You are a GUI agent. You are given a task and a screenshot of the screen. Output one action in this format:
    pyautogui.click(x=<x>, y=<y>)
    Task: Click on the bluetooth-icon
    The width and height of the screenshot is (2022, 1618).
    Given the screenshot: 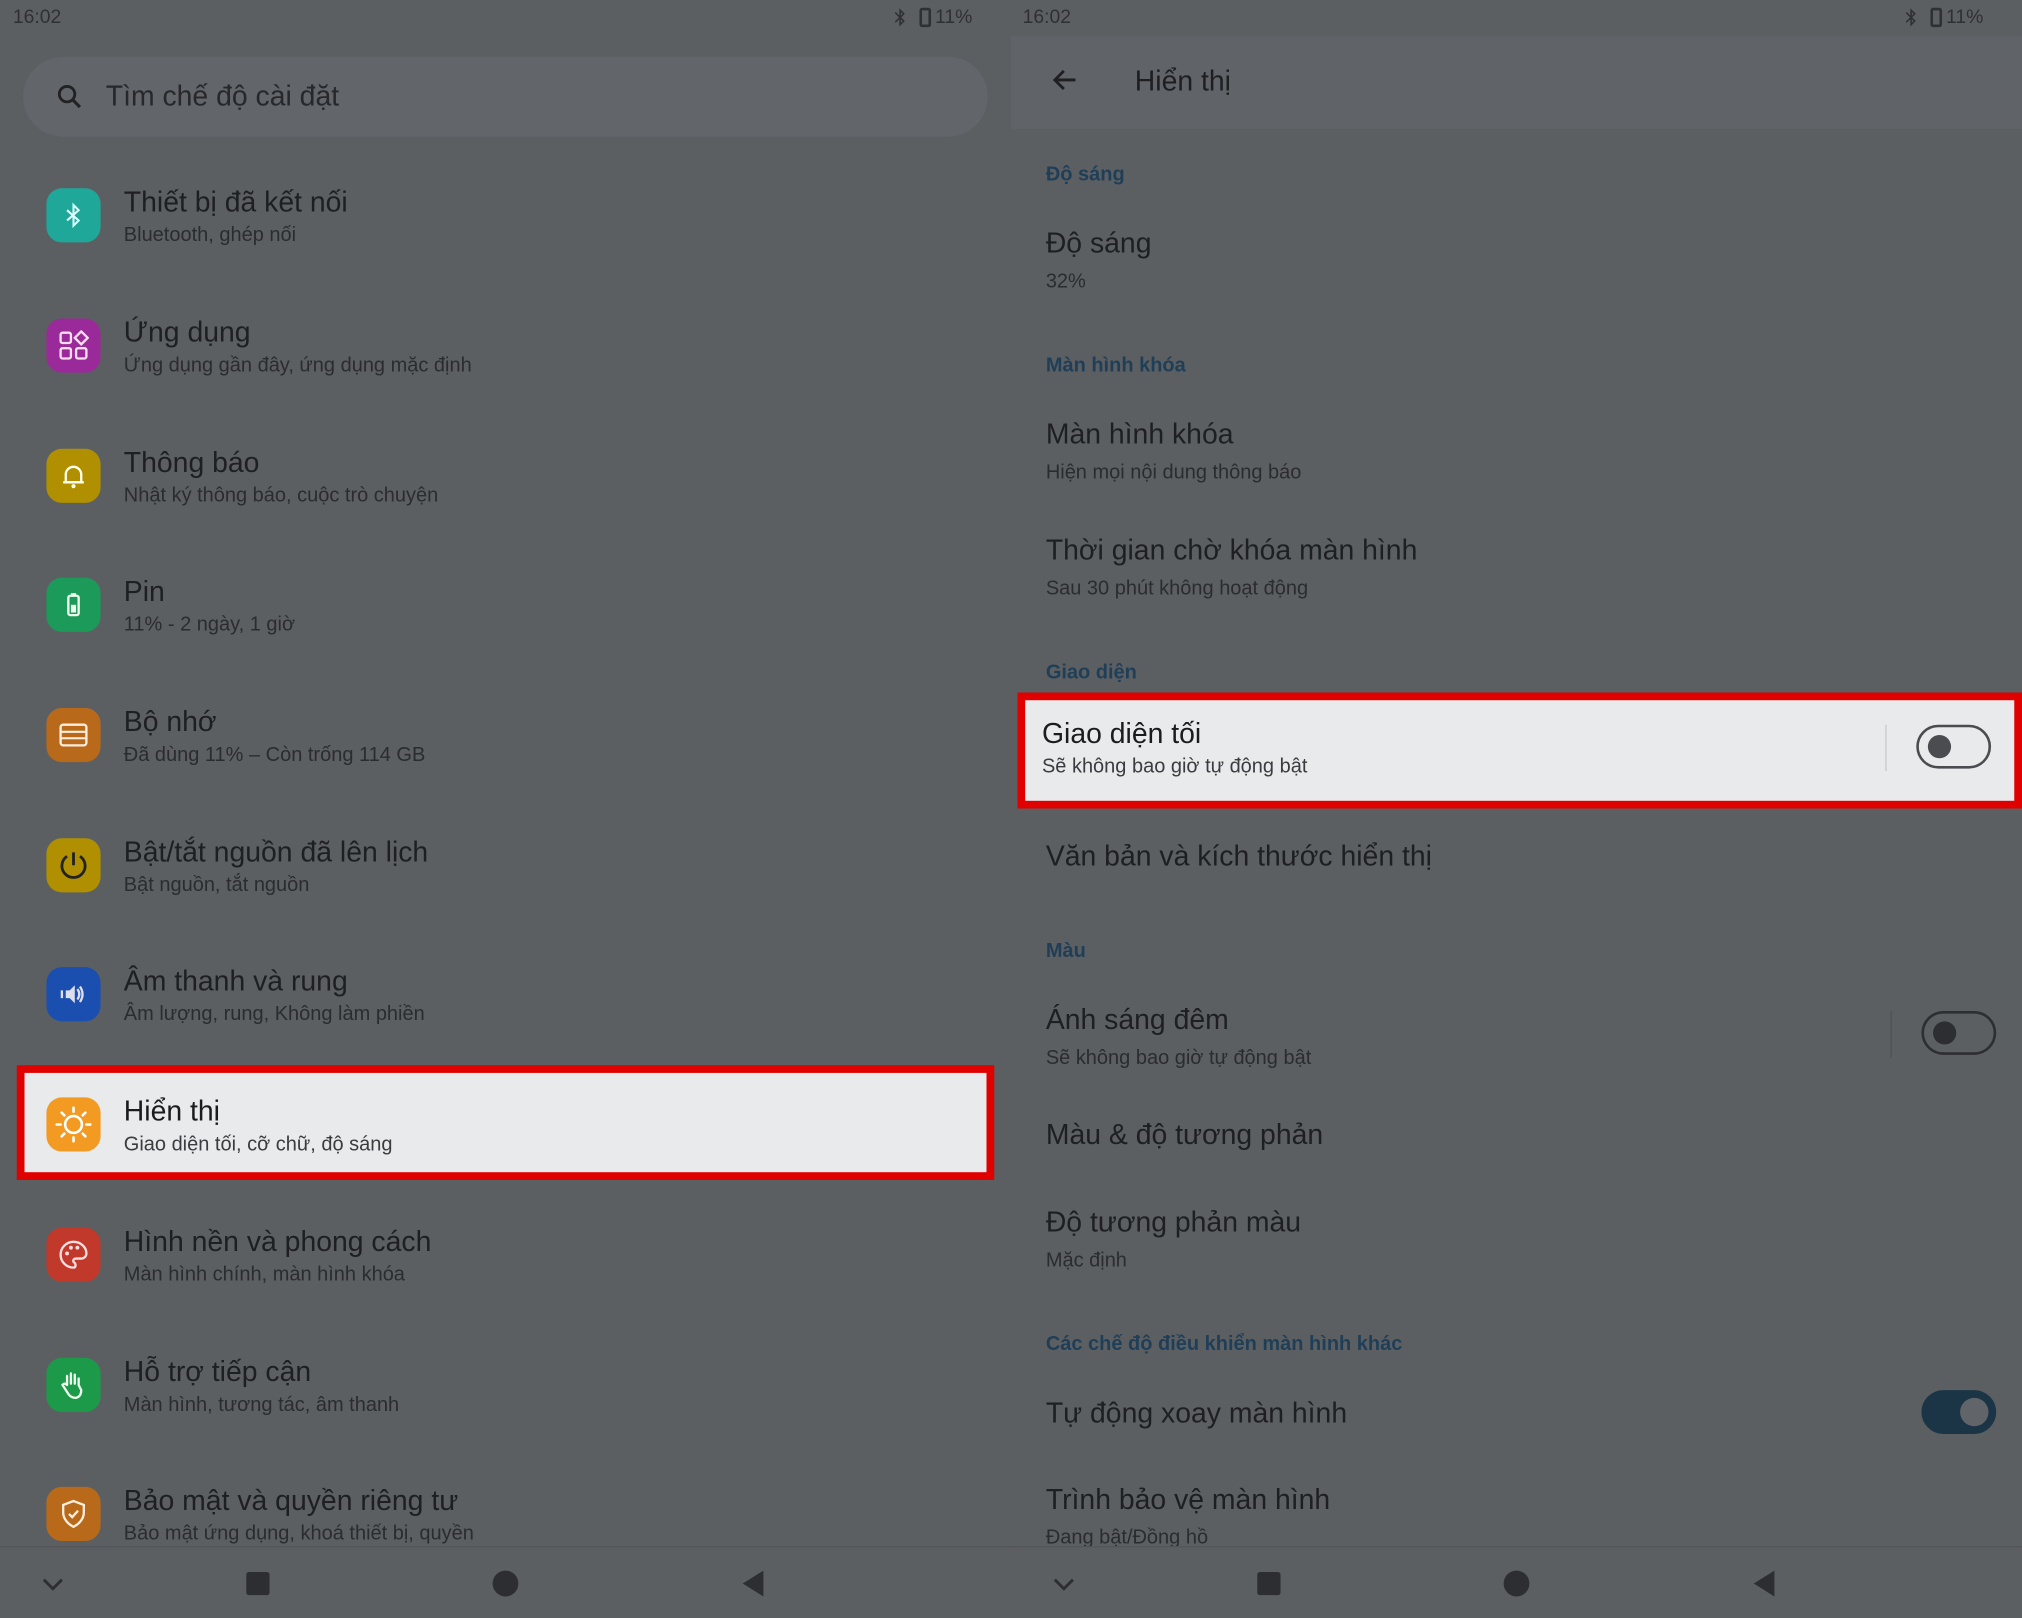 What is the action you would take?
    pyautogui.click(x=73, y=215)
    